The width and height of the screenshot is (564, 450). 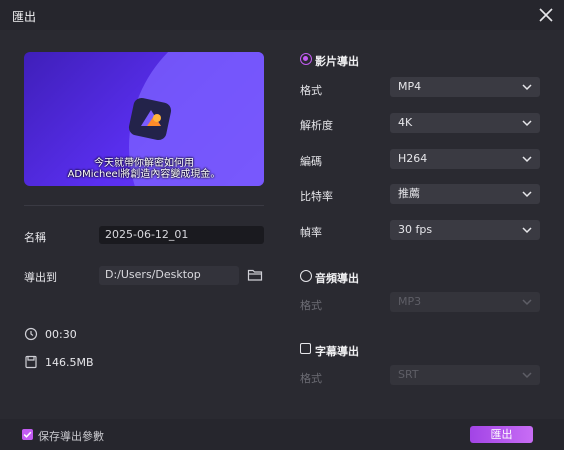 What do you see at coordinates (311, 305) in the screenshot?
I see `audio-format-label: 格式` at bounding box center [311, 305].